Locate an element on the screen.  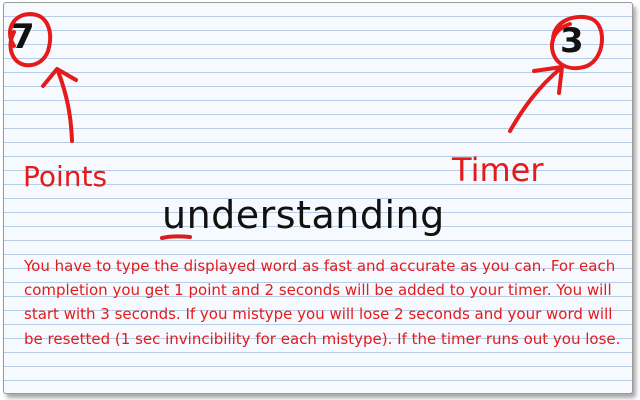
target-word: understanding is located at coordinates (303, 215).